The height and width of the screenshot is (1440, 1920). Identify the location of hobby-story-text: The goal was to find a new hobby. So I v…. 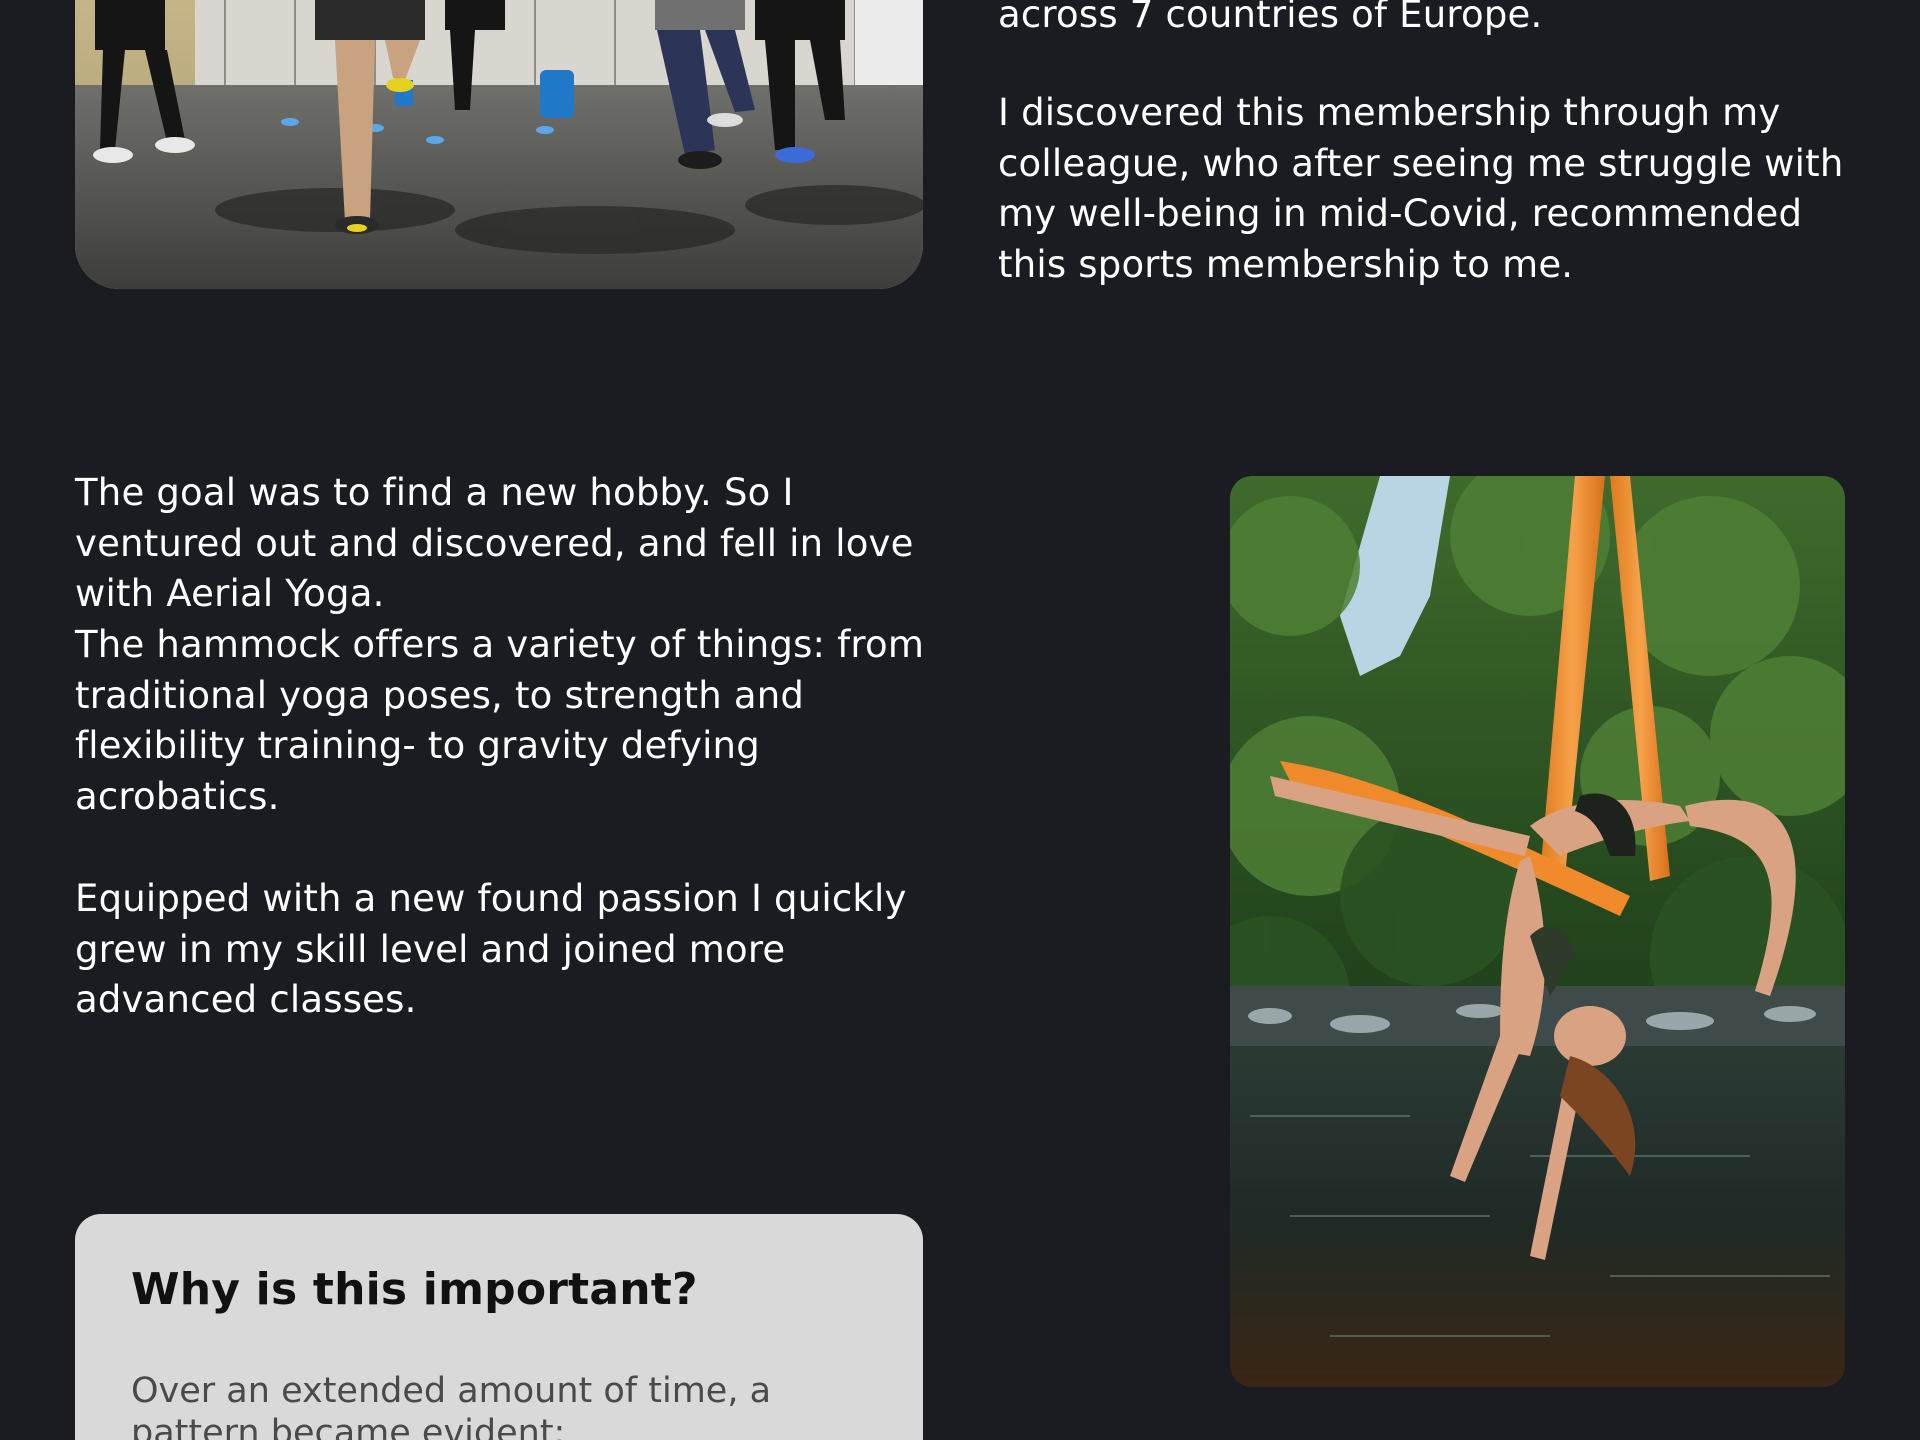
(515, 544).